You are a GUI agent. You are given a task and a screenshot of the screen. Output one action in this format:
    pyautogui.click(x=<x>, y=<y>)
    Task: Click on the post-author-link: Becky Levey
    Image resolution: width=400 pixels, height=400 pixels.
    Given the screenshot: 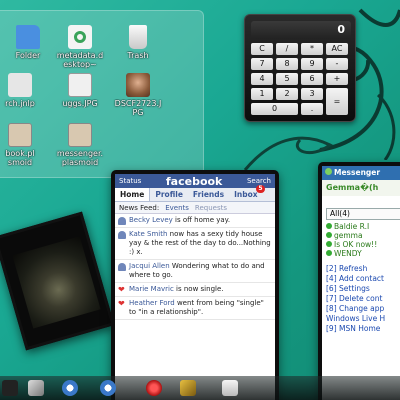 What is the action you would take?
    pyautogui.click(x=151, y=220)
    